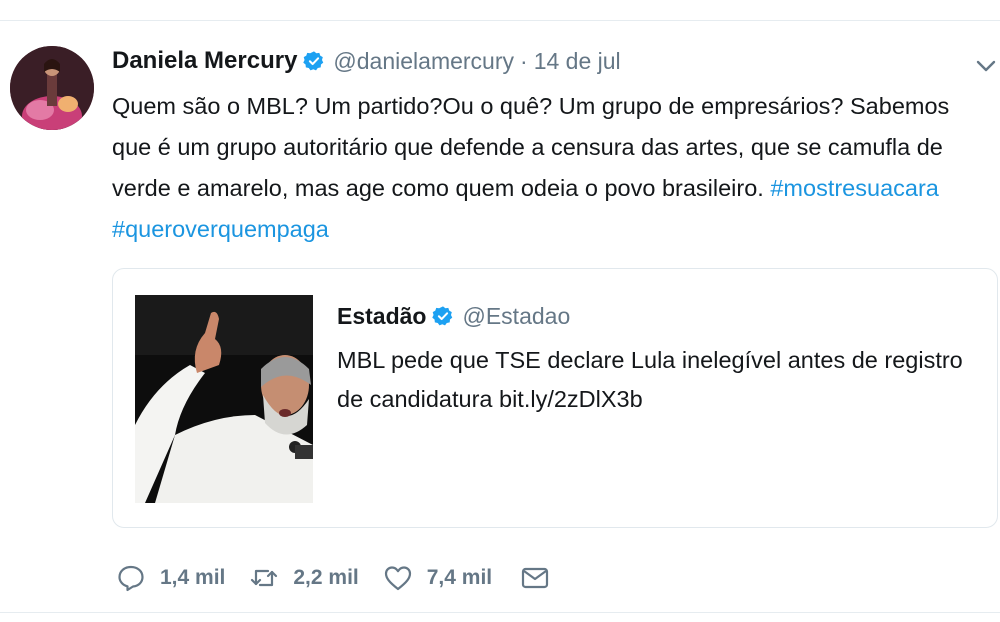 The image size is (1000, 622). I want to click on author-handle: @danielamercury, so click(423, 61).